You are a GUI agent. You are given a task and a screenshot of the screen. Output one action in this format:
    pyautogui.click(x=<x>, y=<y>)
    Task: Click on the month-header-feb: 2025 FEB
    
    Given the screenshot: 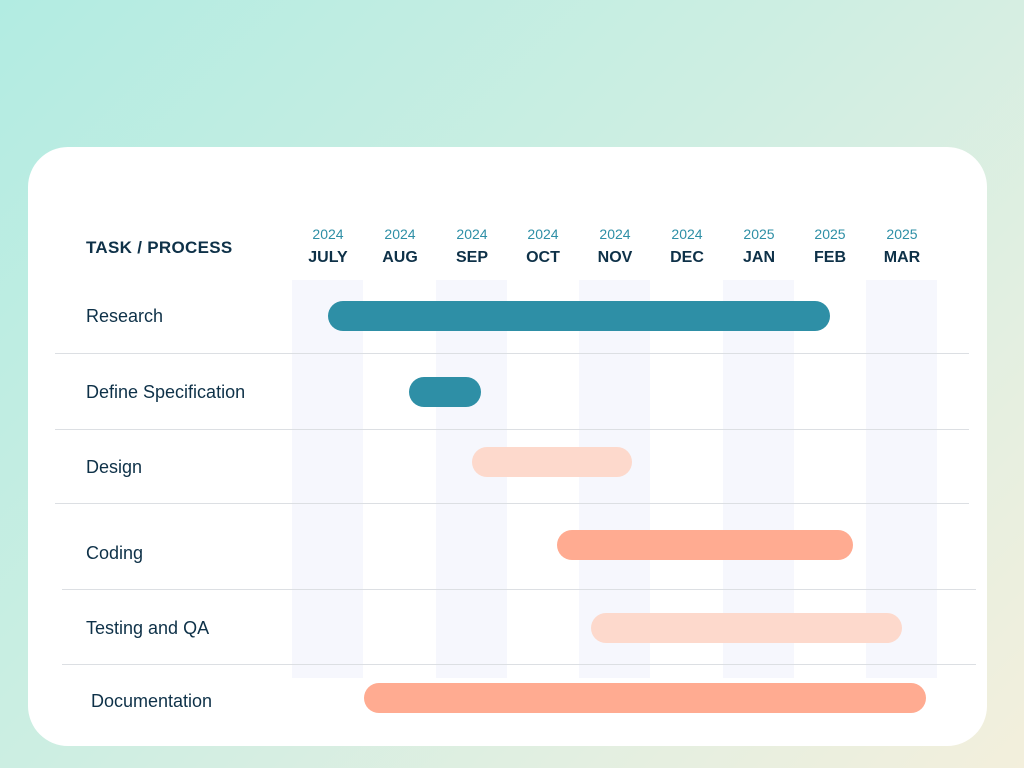 What is the action you would take?
    pyautogui.click(x=830, y=246)
    